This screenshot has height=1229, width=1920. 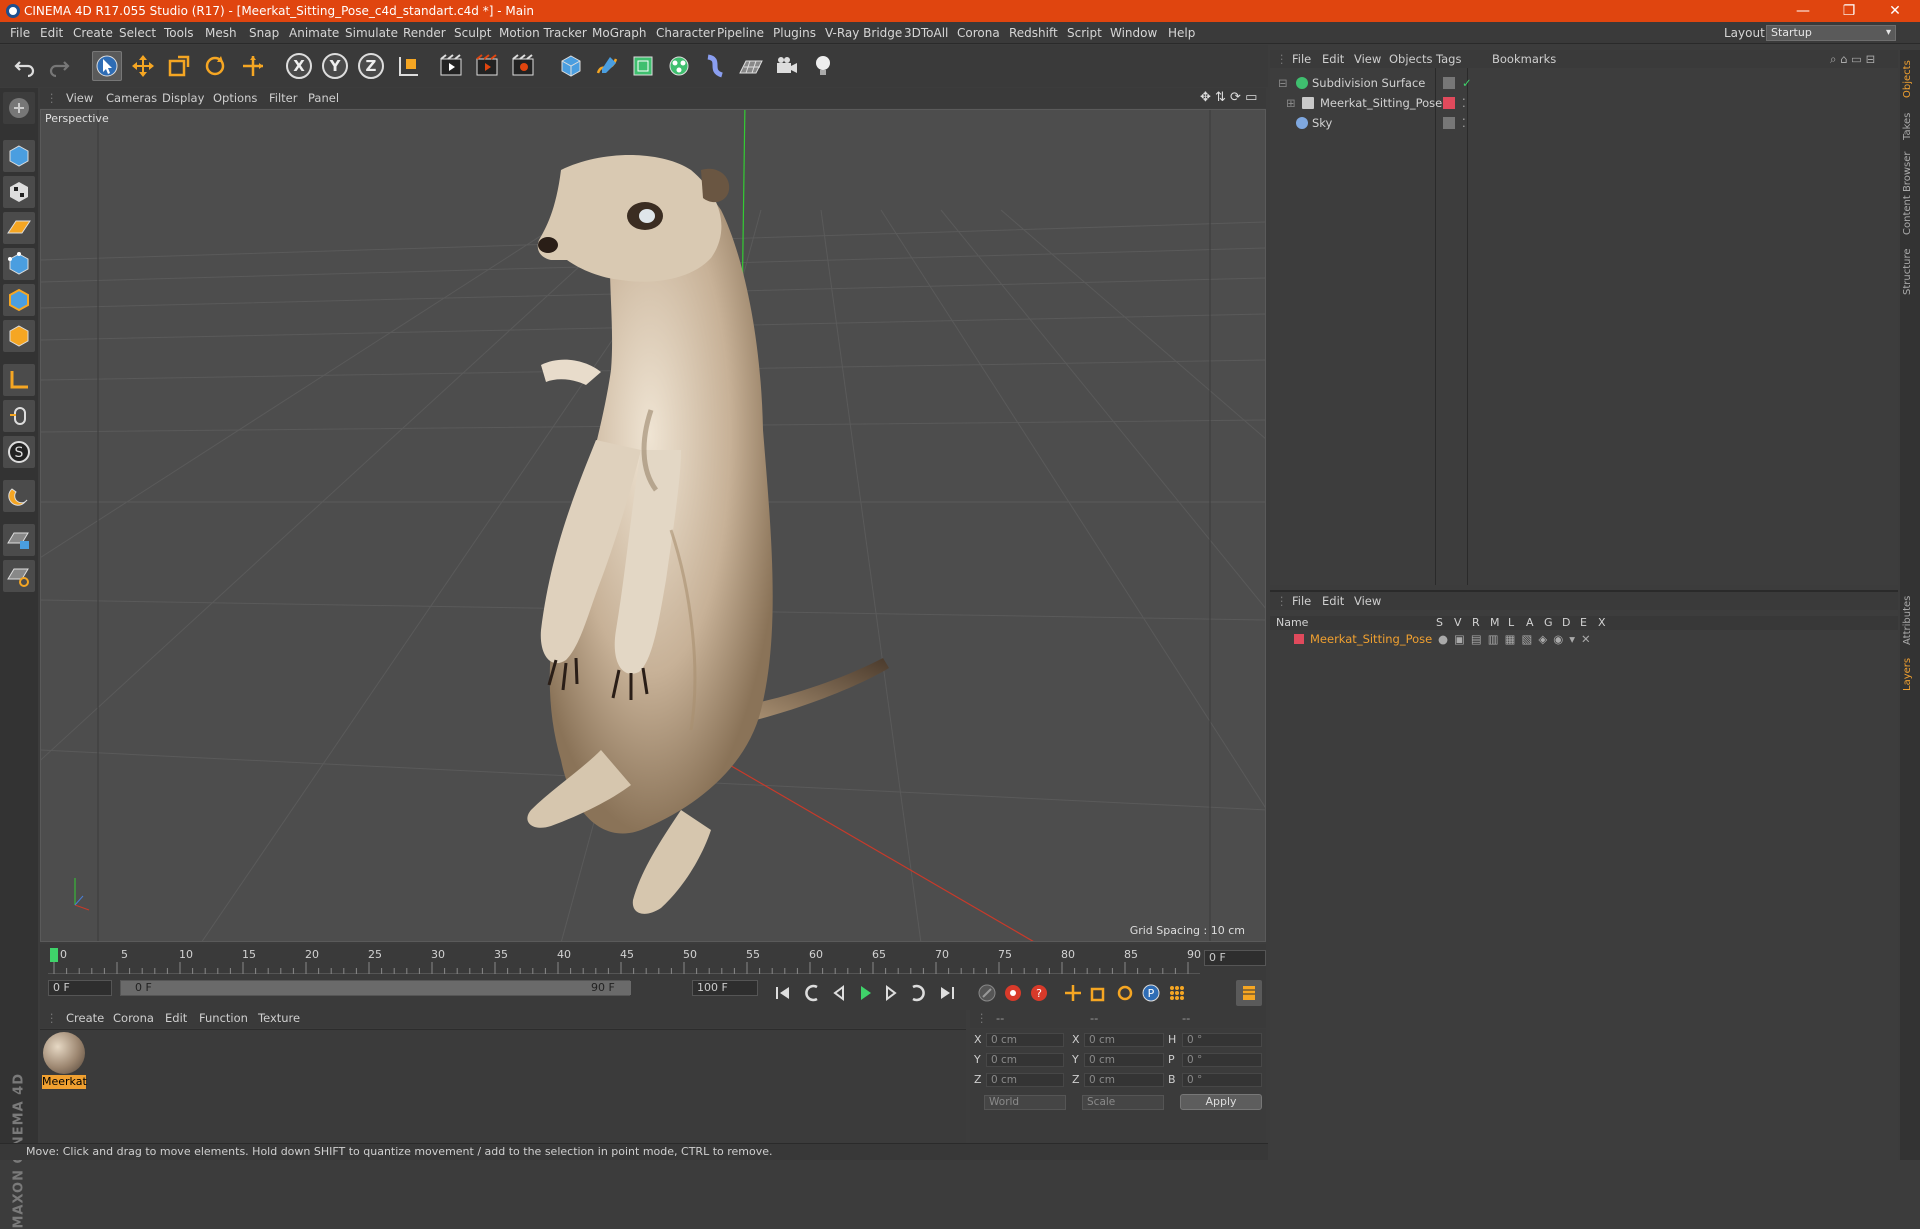 What do you see at coordinates (1151, 993) in the screenshot?
I see `parameter-track-button: P` at bounding box center [1151, 993].